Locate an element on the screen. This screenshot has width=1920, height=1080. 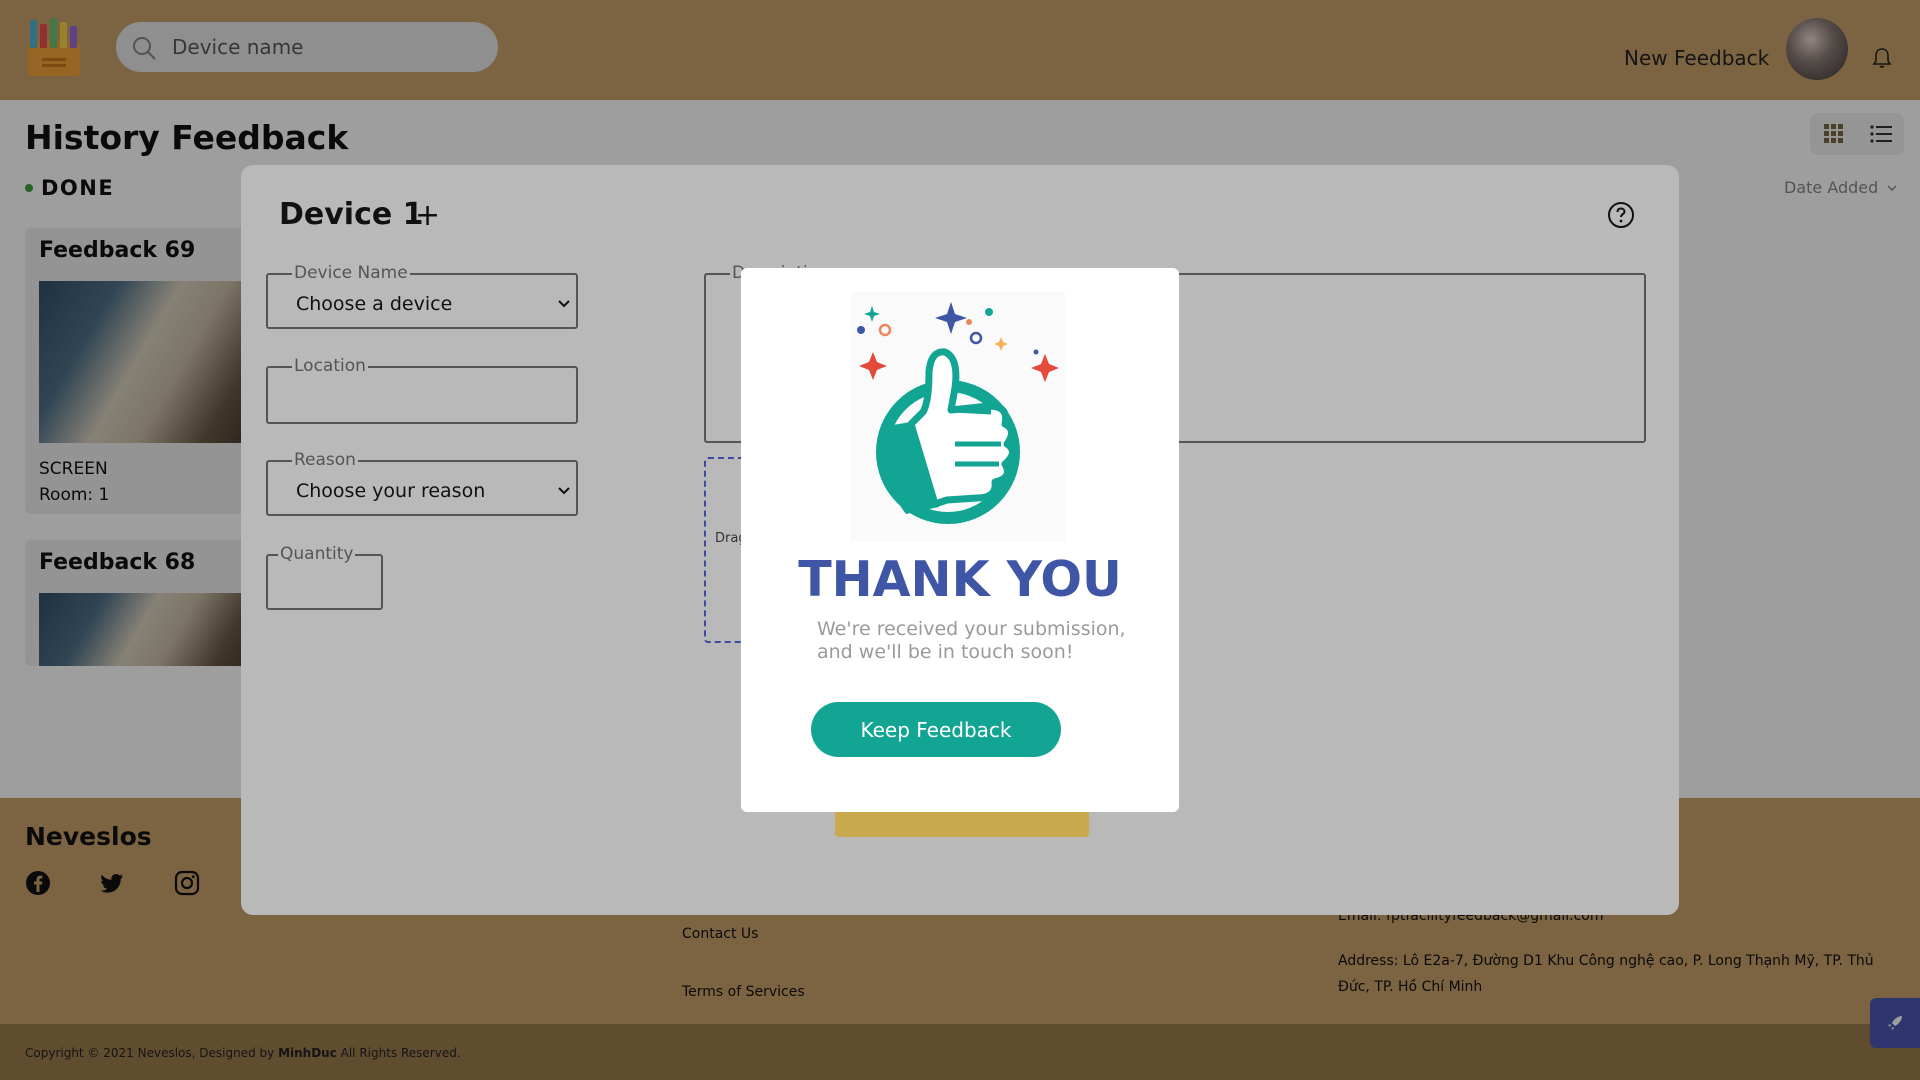
keep-feedback-button: Keep Feedback is located at coordinates (936, 729).